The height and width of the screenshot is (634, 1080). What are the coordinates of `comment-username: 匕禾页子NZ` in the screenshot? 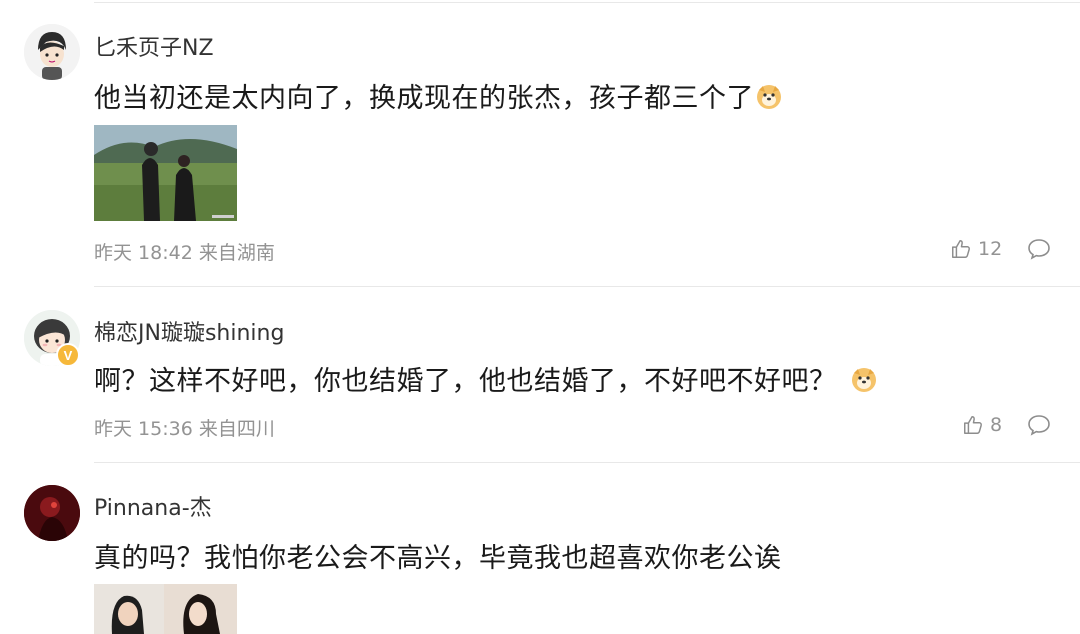 It's located at (154, 46).